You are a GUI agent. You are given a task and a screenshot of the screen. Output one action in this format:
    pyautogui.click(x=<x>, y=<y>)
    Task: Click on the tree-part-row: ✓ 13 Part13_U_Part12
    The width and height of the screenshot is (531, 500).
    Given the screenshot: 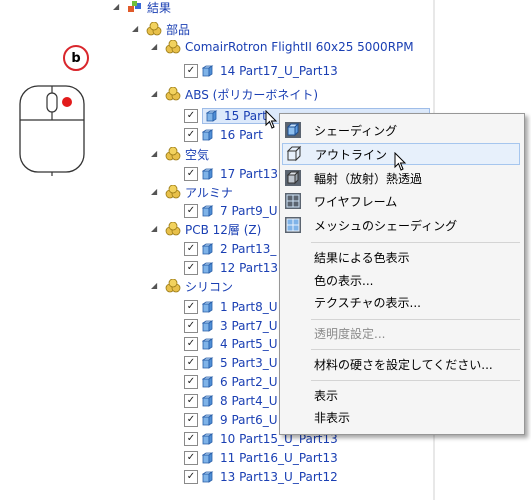 What is the action you would take?
    pyautogui.click(x=261, y=477)
    